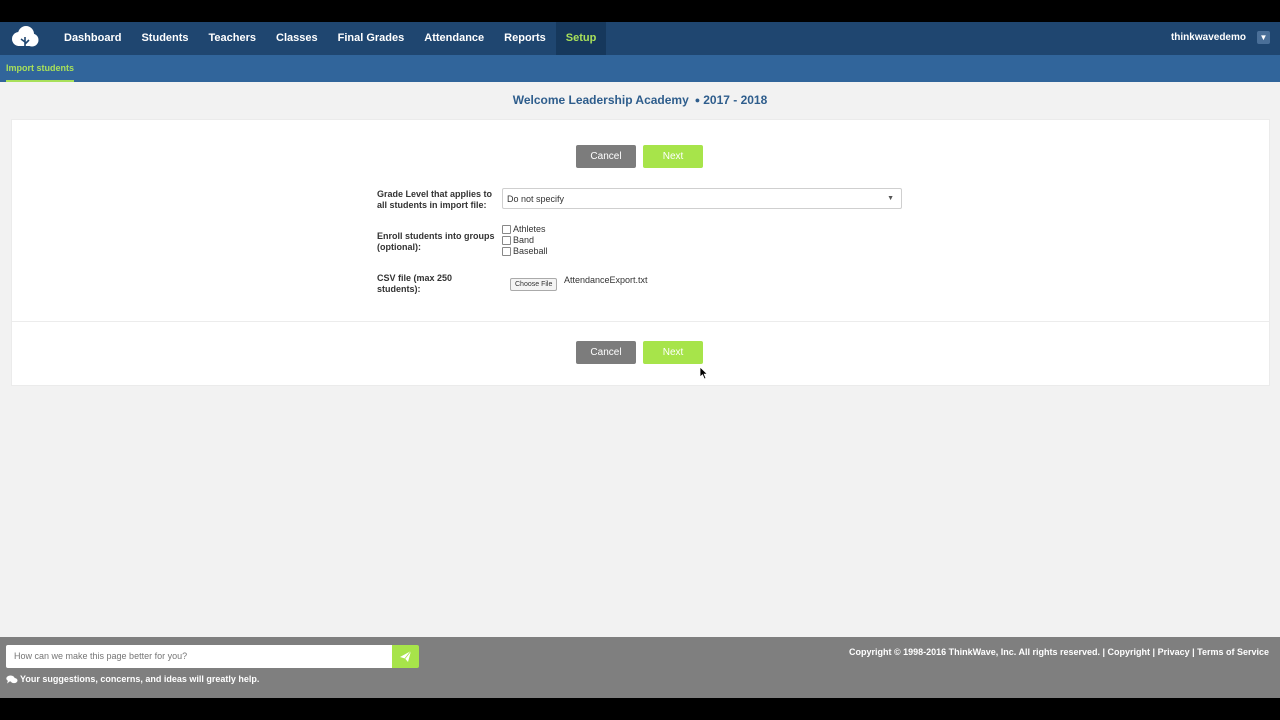  What do you see at coordinates (640, 68) in the screenshot?
I see `sub-nav: Import students` at bounding box center [640, 68].